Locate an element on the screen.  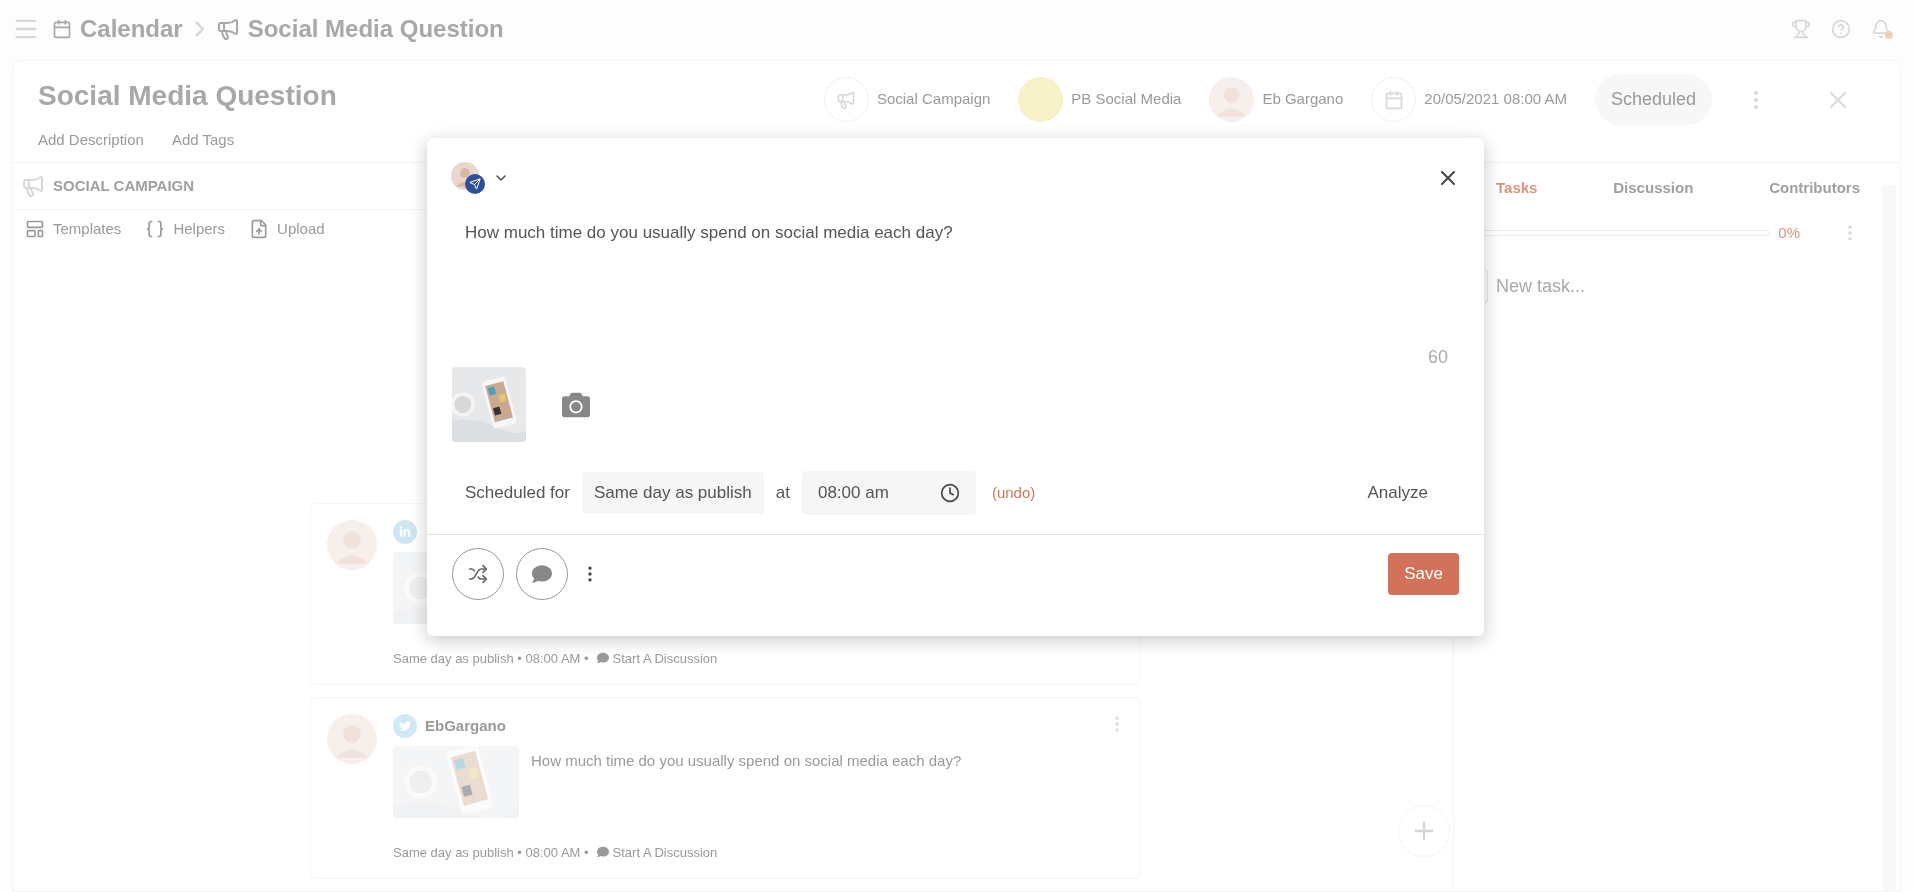
time-field: 08:00 am is located at coordinates (888, 493).